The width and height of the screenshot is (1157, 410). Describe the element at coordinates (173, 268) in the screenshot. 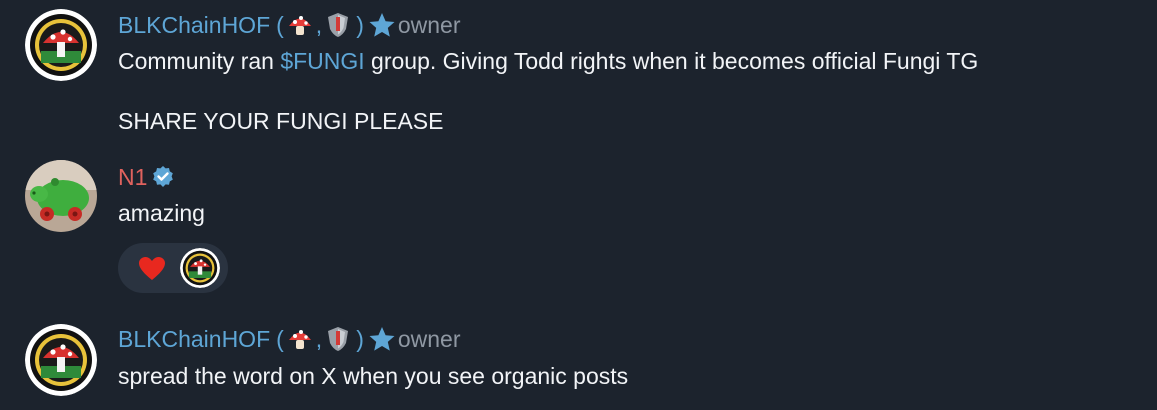

I see `reaction-chip` at that location.